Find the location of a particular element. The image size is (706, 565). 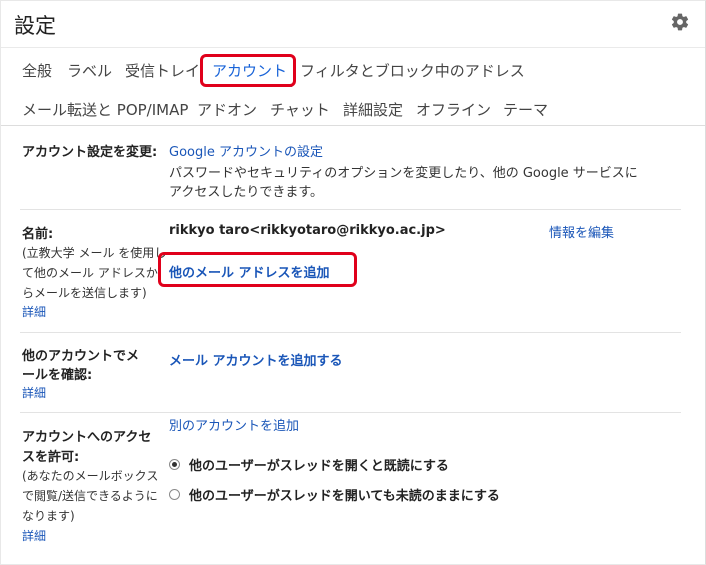

name-note-line1: (立教大学 メール を使用し is located at coordinates (94, 253).